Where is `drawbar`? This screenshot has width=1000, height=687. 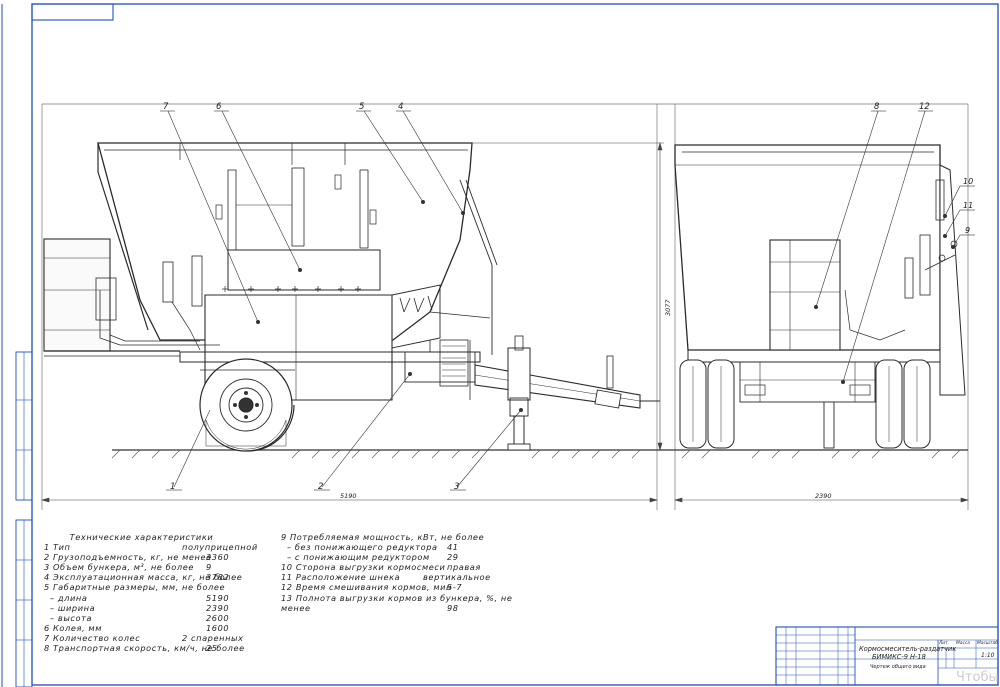 drawbar is located at coordinates (567, 382).